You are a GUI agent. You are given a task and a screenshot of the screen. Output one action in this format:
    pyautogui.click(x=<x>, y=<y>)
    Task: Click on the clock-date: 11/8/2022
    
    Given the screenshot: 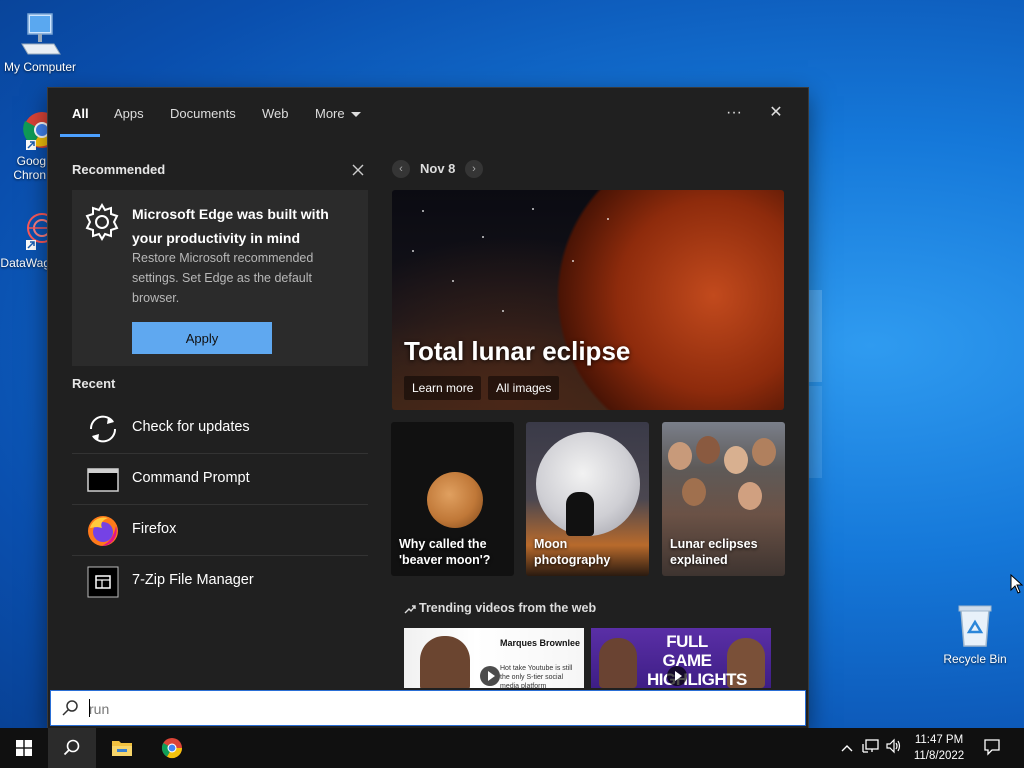 What is the action you would take?
    pyautogui.click(x=939, y=756)
    